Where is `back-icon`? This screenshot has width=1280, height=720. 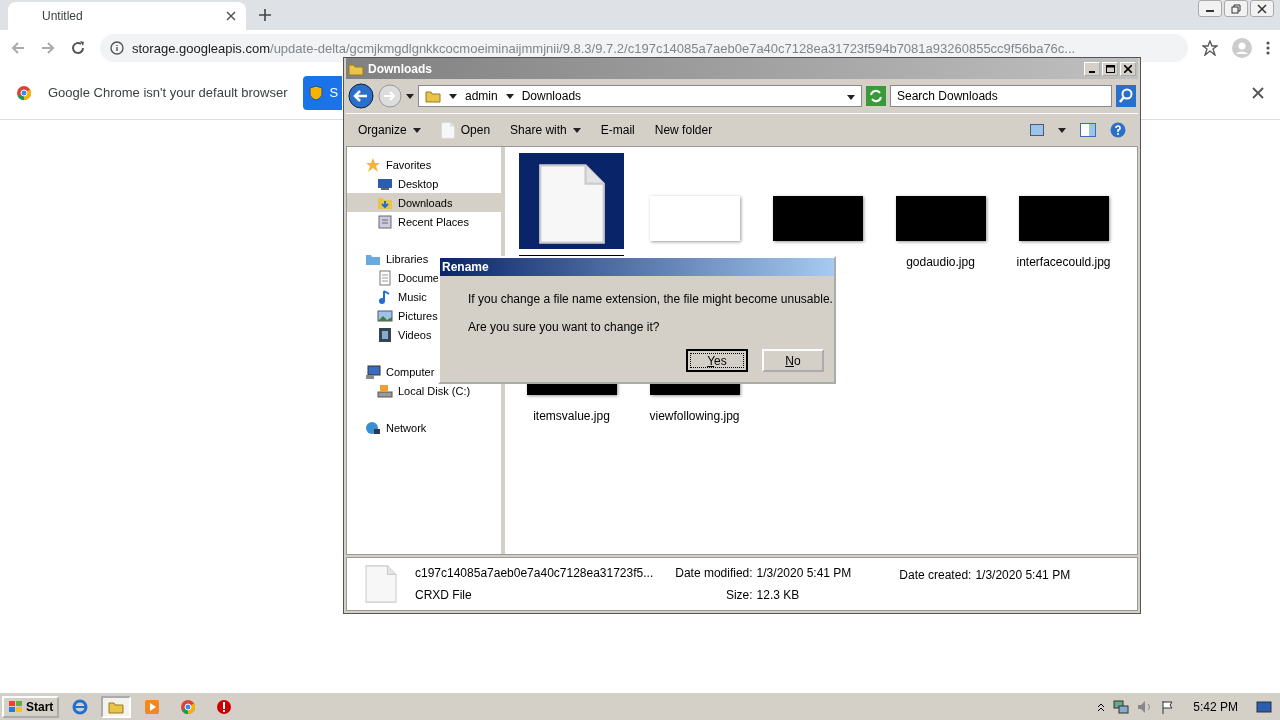
back-icon is located at coordinates (361, 96).